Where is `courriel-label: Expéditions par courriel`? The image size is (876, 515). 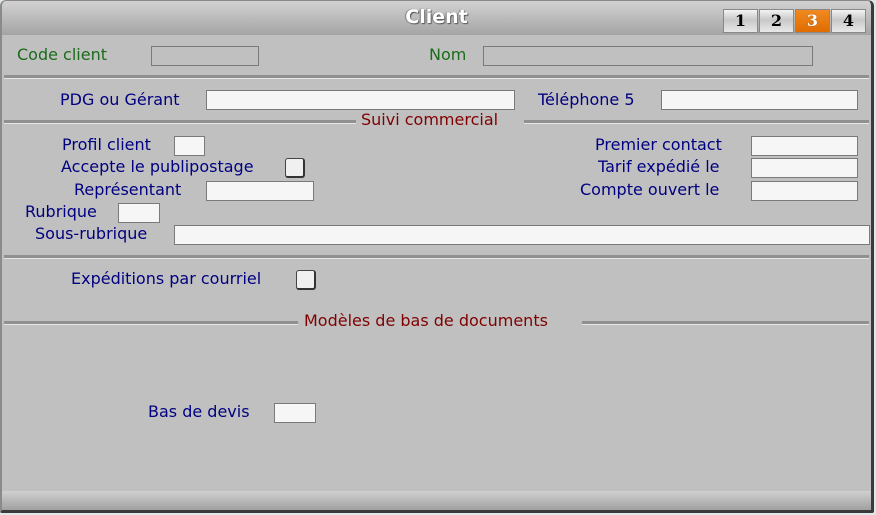 courriel-label: Expéditions par courriel is located at coordinates (166, 278).